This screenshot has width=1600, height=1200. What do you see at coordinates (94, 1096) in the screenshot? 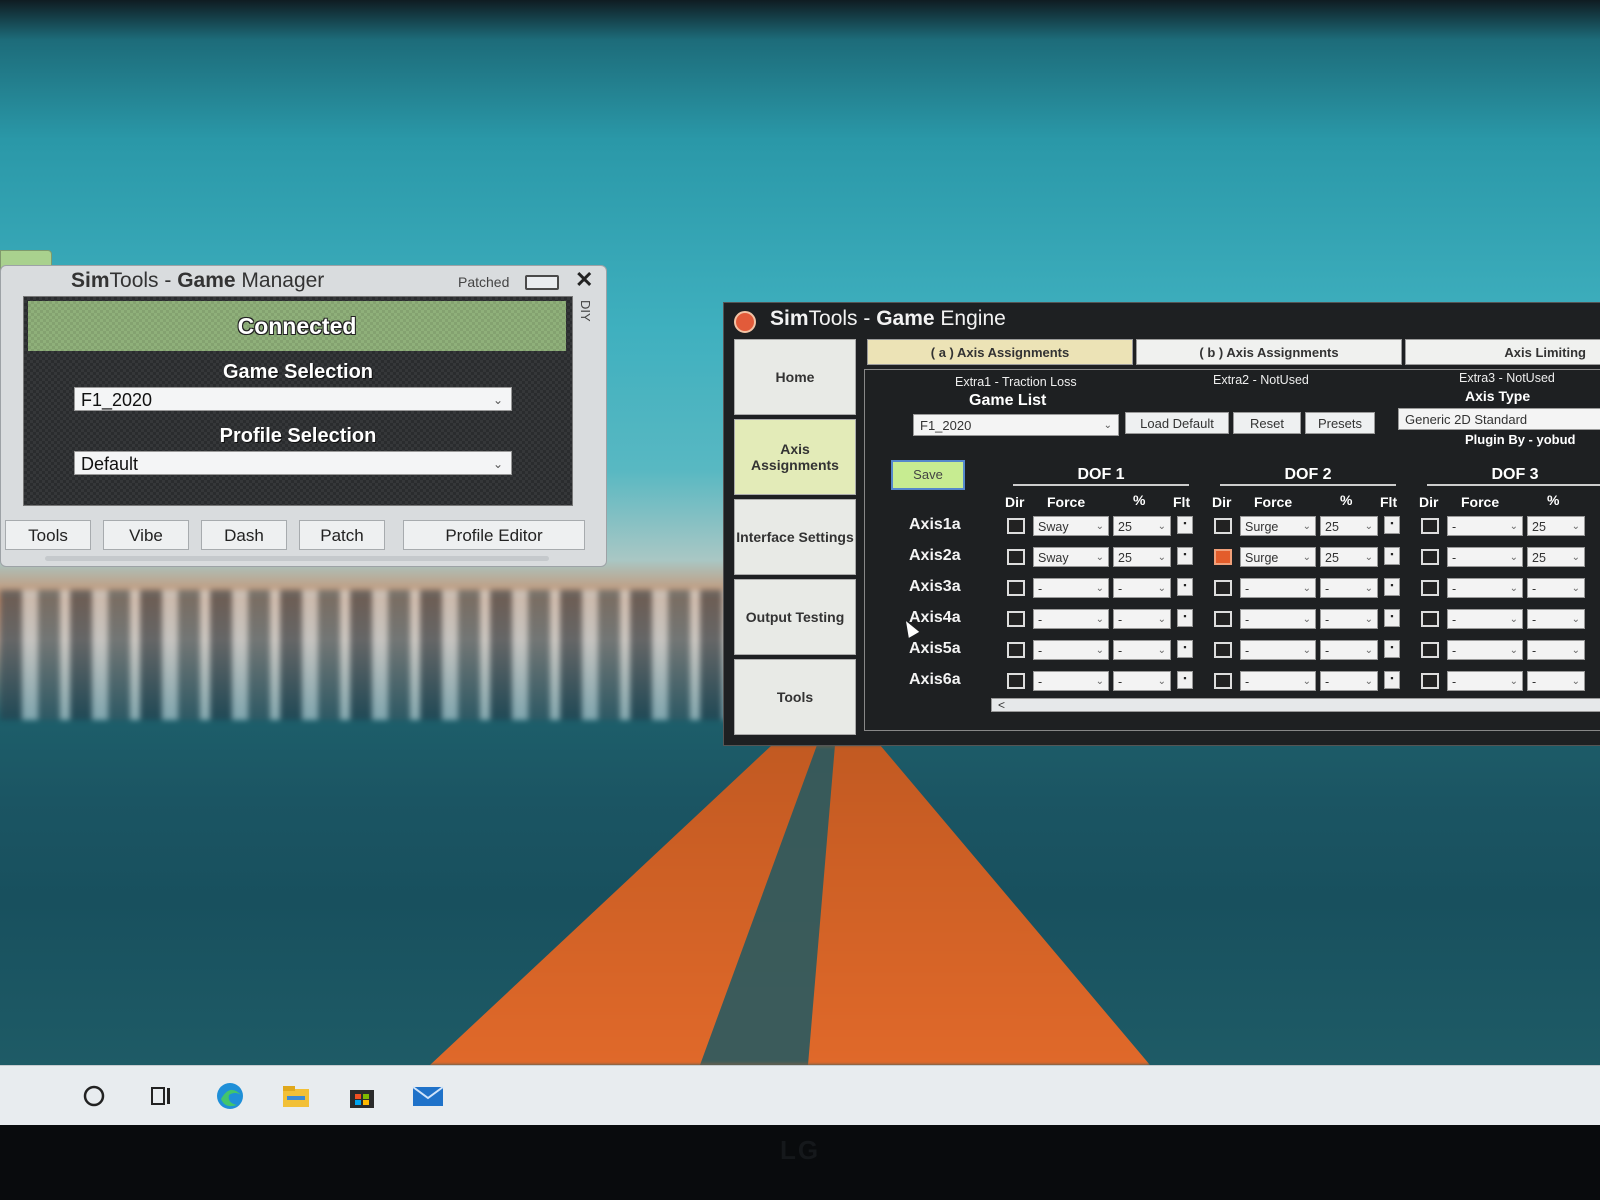
I see `search-circle-icon` at bounding box center [94, 1096].